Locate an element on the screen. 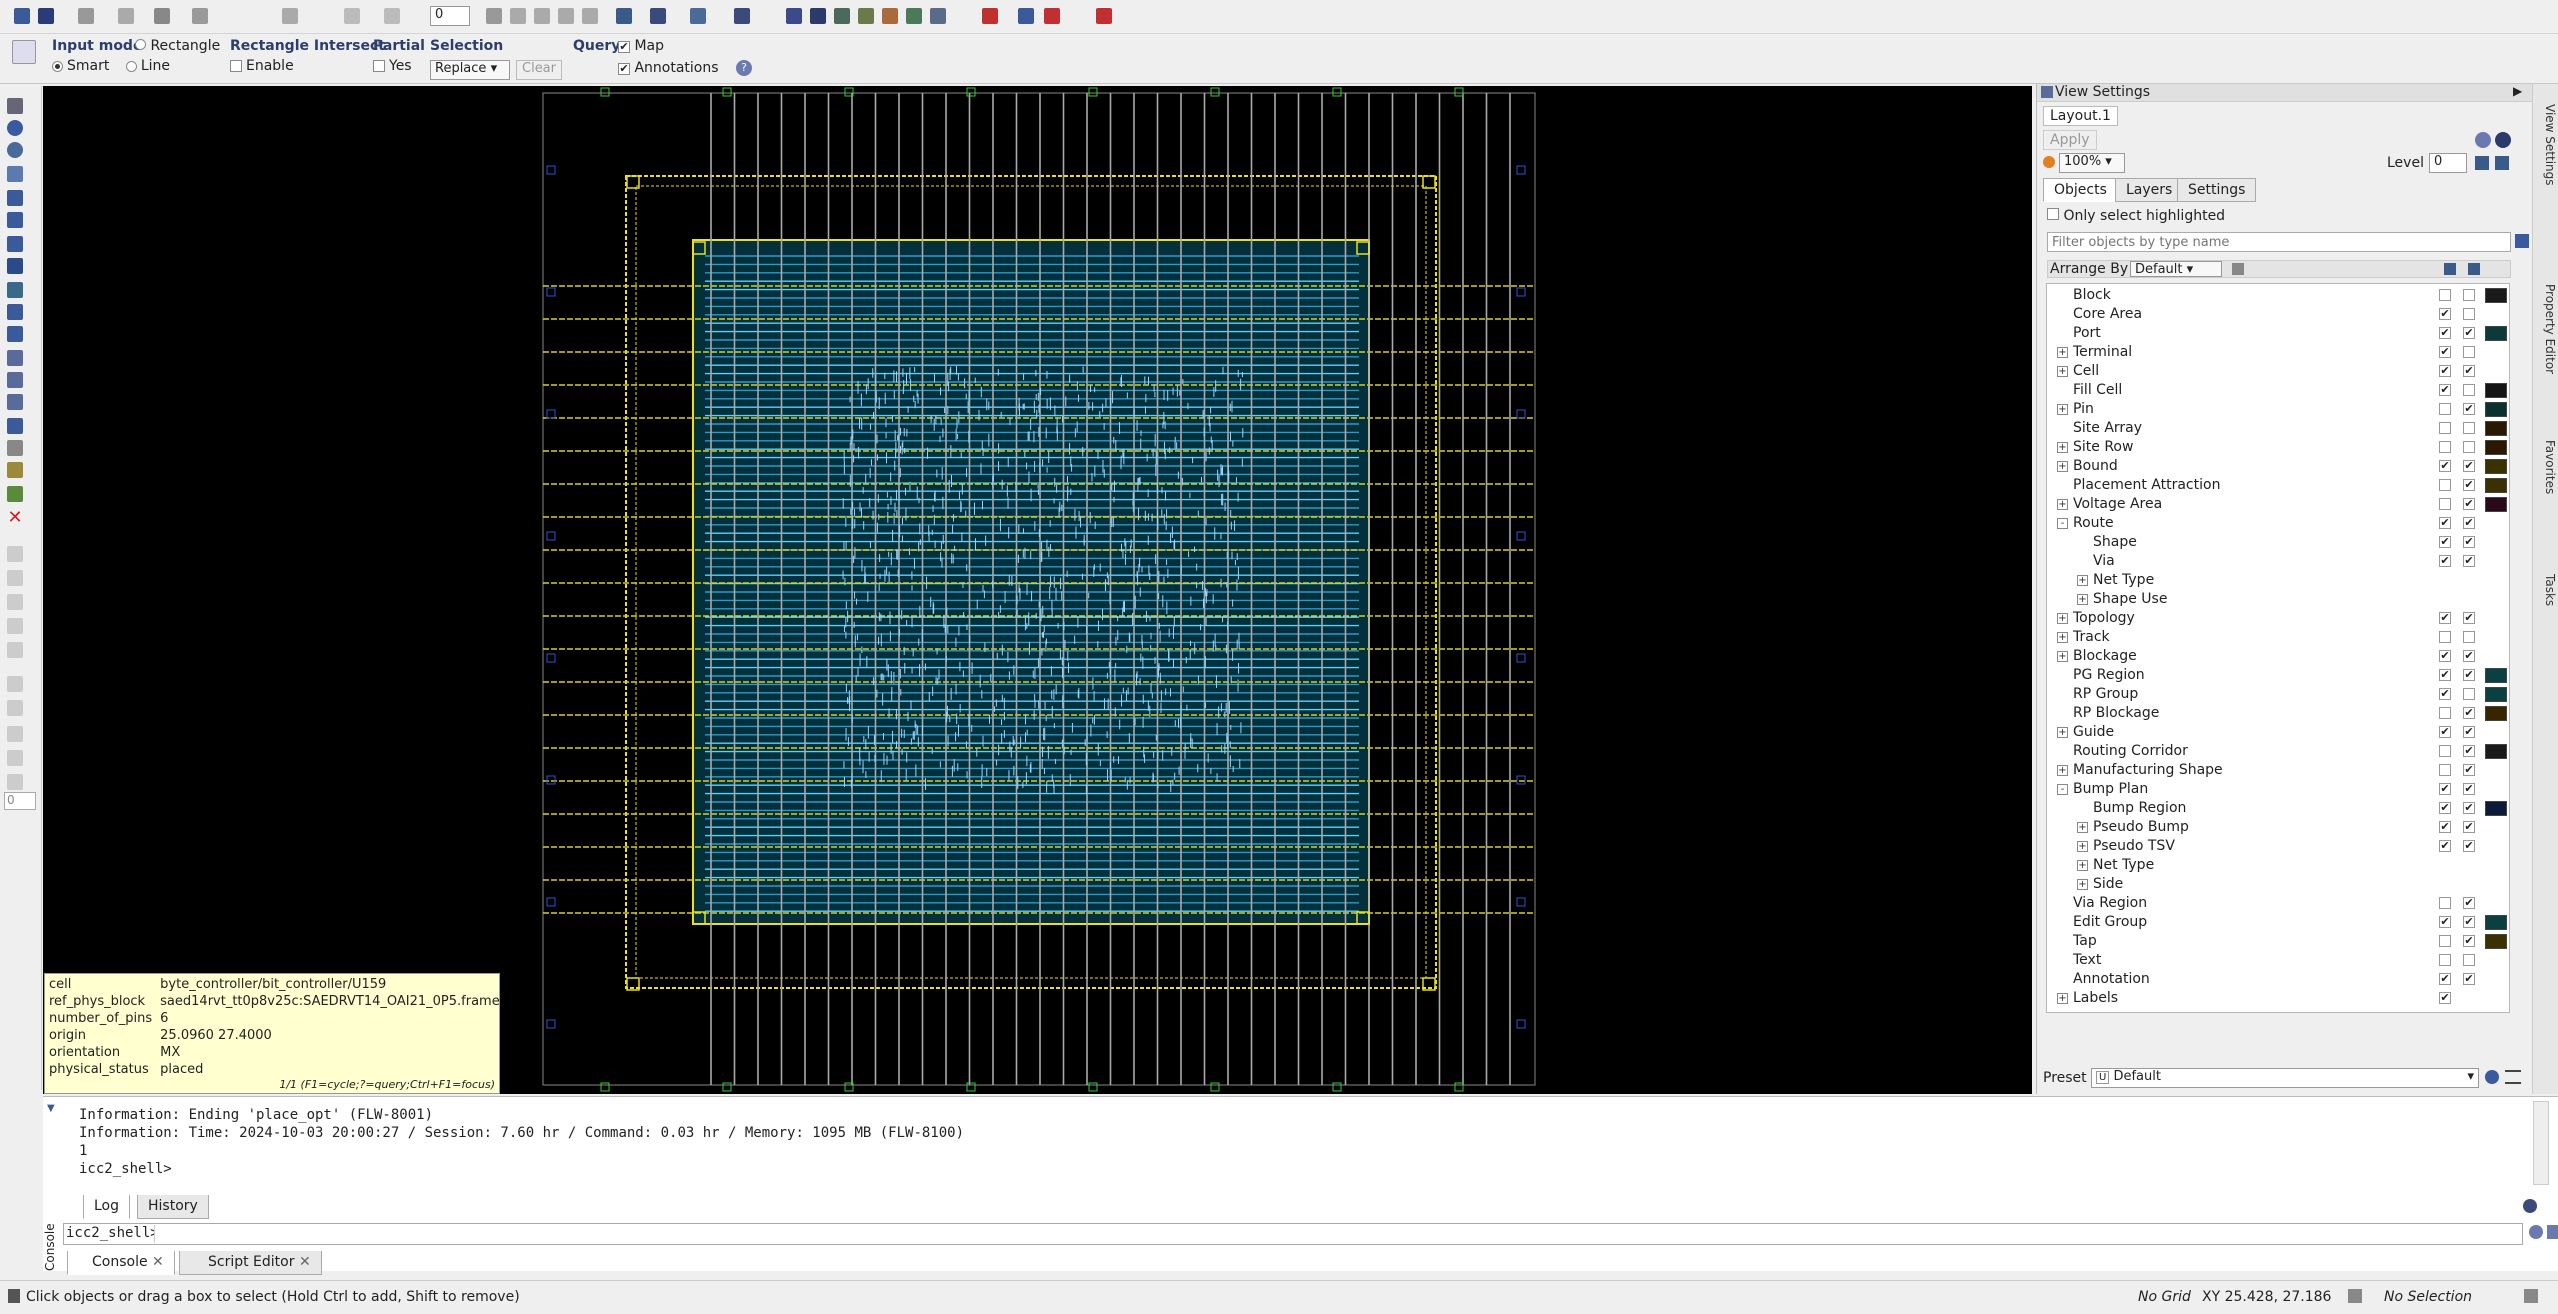 Image resolution: width=2558 pixels, height=1314 pixels. cell-tool-icon is located at coordinates (15, 266).